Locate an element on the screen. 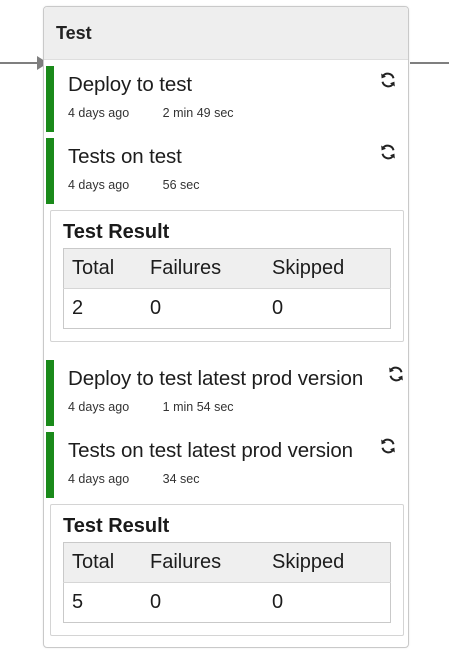 Image resolution: width=449 pixels, height=656 pixels. job-item: Deploy to test 4 days ago 2 min 49 sec is located at coordinates (227, 99).